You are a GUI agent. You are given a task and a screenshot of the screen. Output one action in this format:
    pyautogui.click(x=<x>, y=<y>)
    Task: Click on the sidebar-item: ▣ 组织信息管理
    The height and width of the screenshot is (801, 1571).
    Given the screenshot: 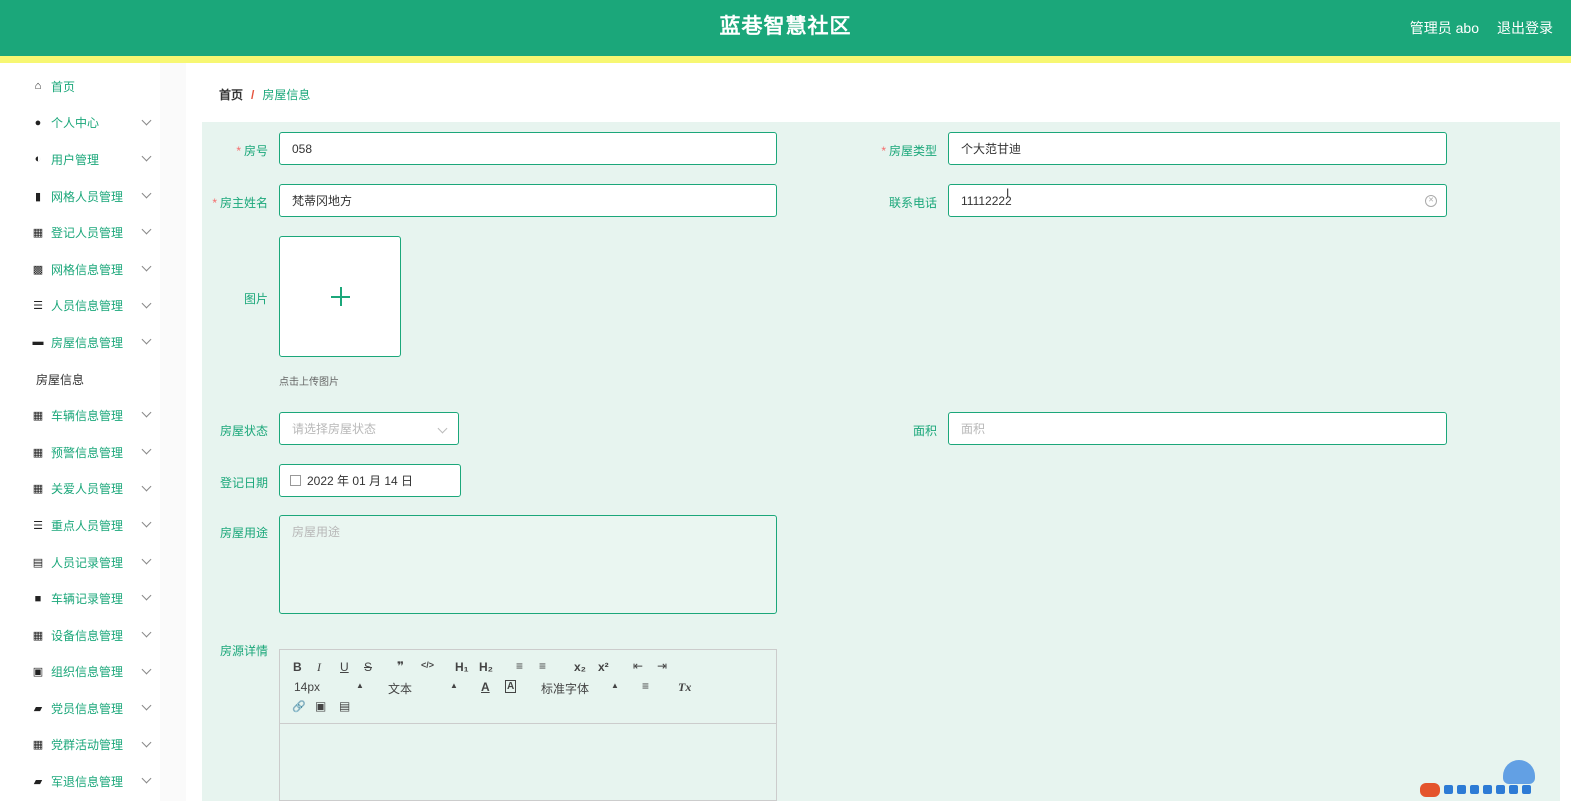 What is the action you would take?
    pyautogui.click(x=86, y=672)
    